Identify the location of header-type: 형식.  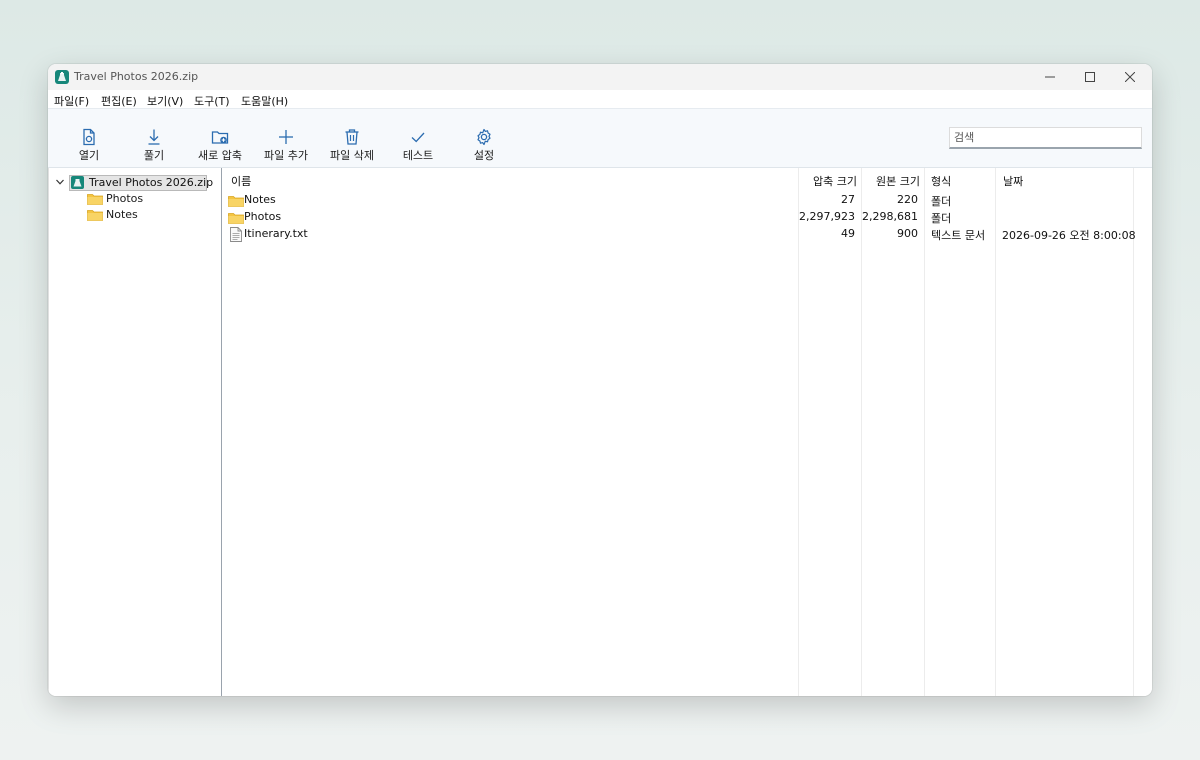
(941, 181).